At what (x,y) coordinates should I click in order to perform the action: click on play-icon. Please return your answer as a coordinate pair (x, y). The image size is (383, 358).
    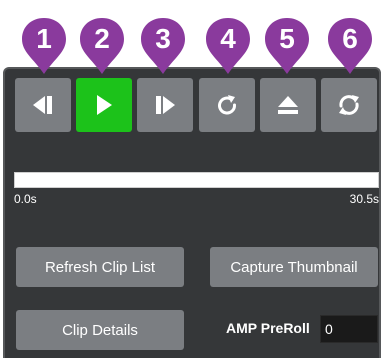
    Looking at the image, I should click on (104, 105).